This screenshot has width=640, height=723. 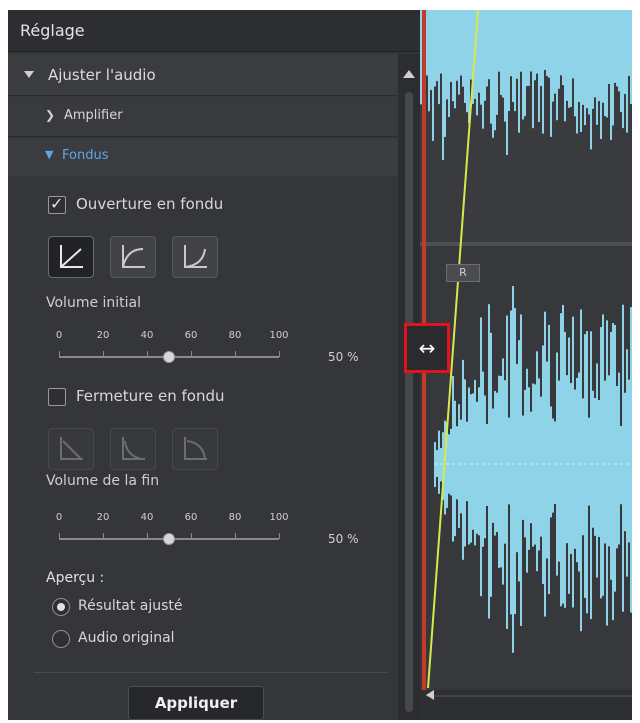 I want to click on scroll-up-arrow-icon, so click(x=409, y=74).